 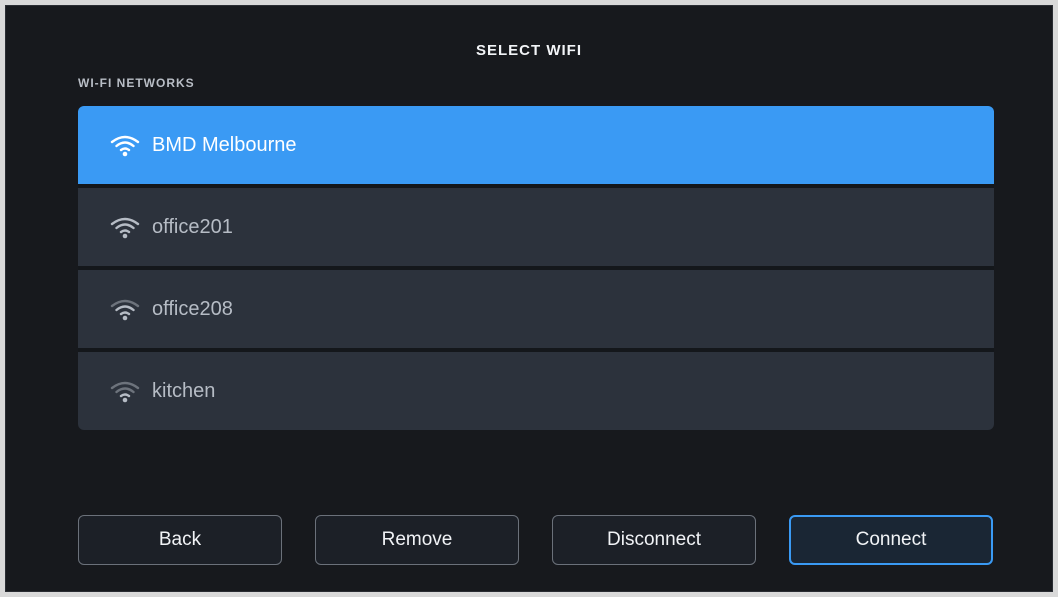 I want to click on button-row: Back Remove Disconnect Connect, so click(x=536, y=540).